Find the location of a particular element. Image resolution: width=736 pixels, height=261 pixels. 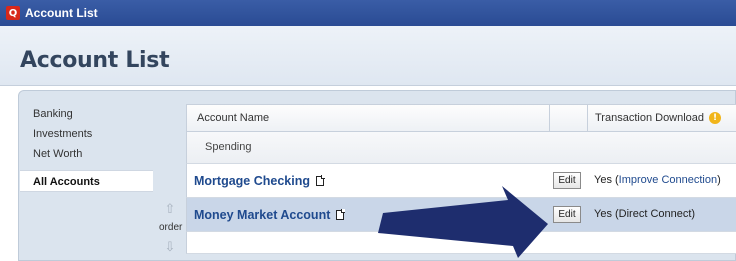

account-name-link: Mortgage Checking is located at coordinates (259, 181).